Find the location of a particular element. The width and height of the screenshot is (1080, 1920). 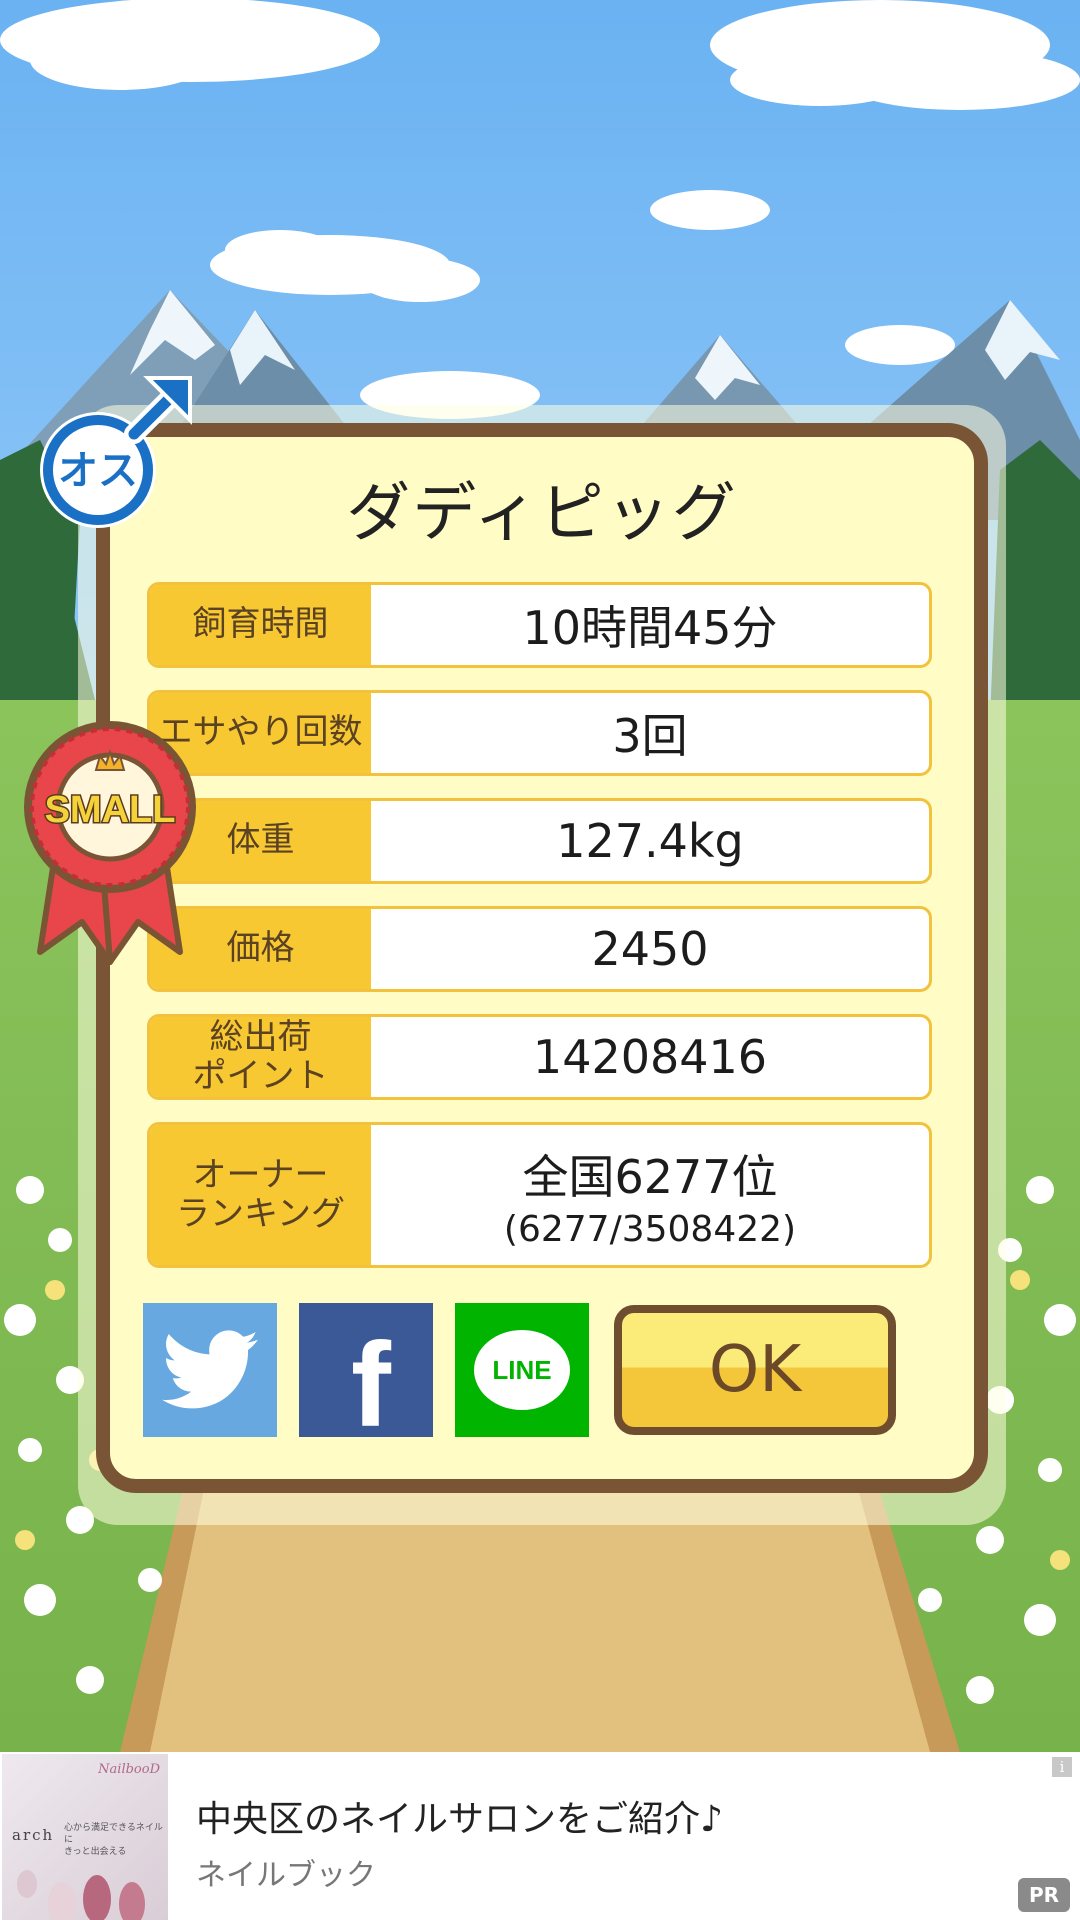

facebook-icon: f is located at coordinates (371, 1385).